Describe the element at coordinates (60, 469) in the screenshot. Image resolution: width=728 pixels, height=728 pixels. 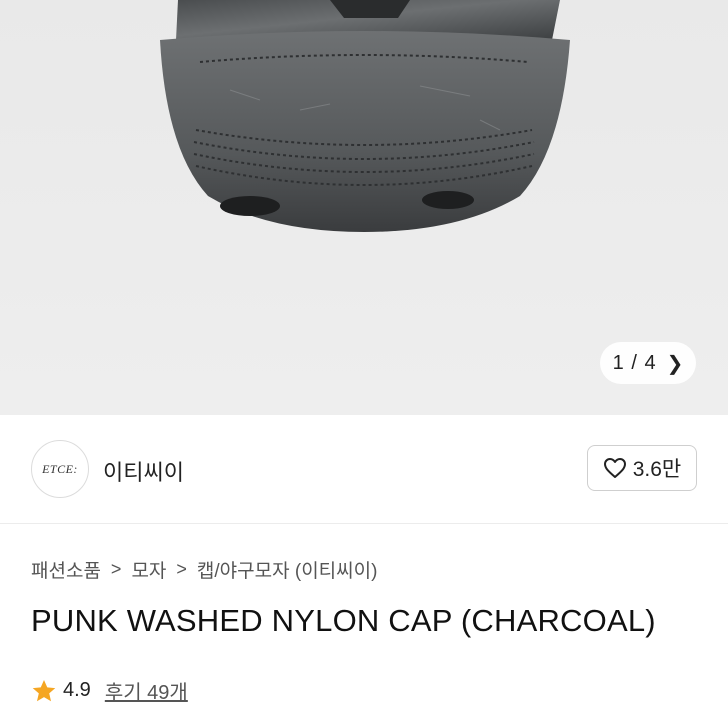
I see `brand-logo: ETCE:` at that location.